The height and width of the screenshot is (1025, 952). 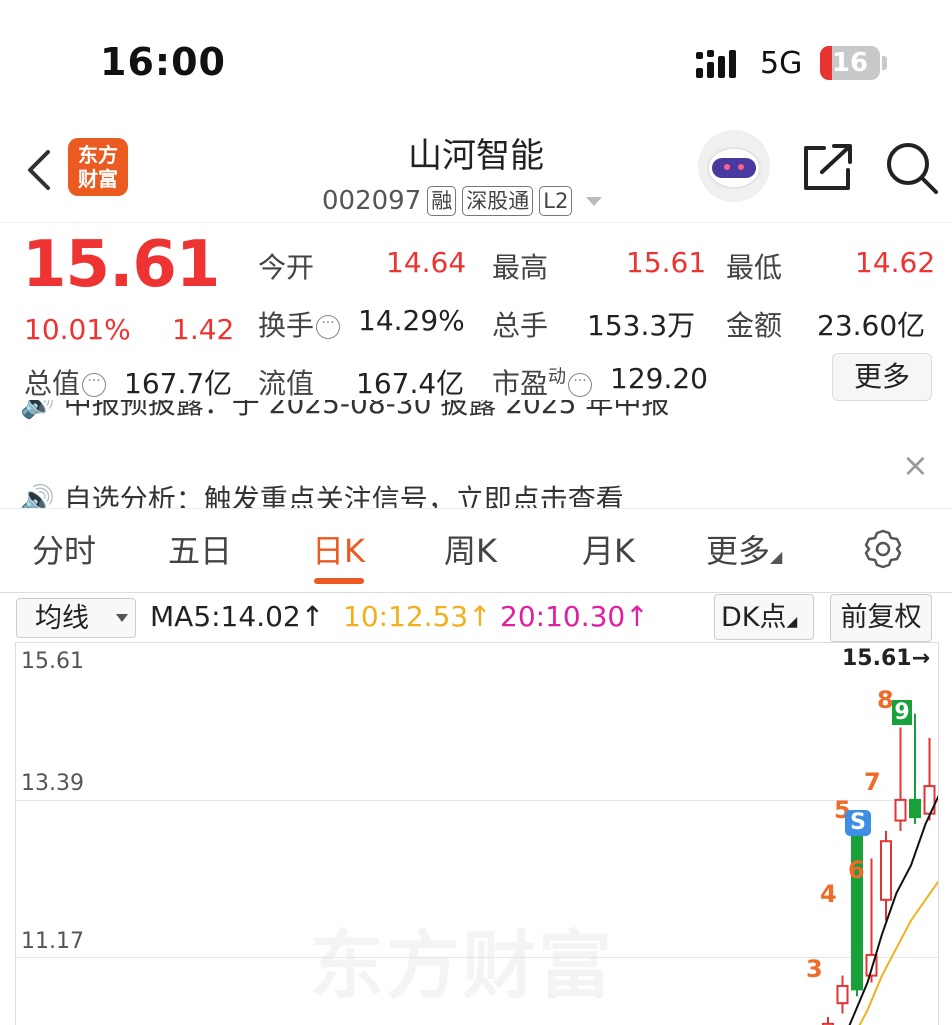 I want to click on tabs-divider, so click(x=476, y=592).